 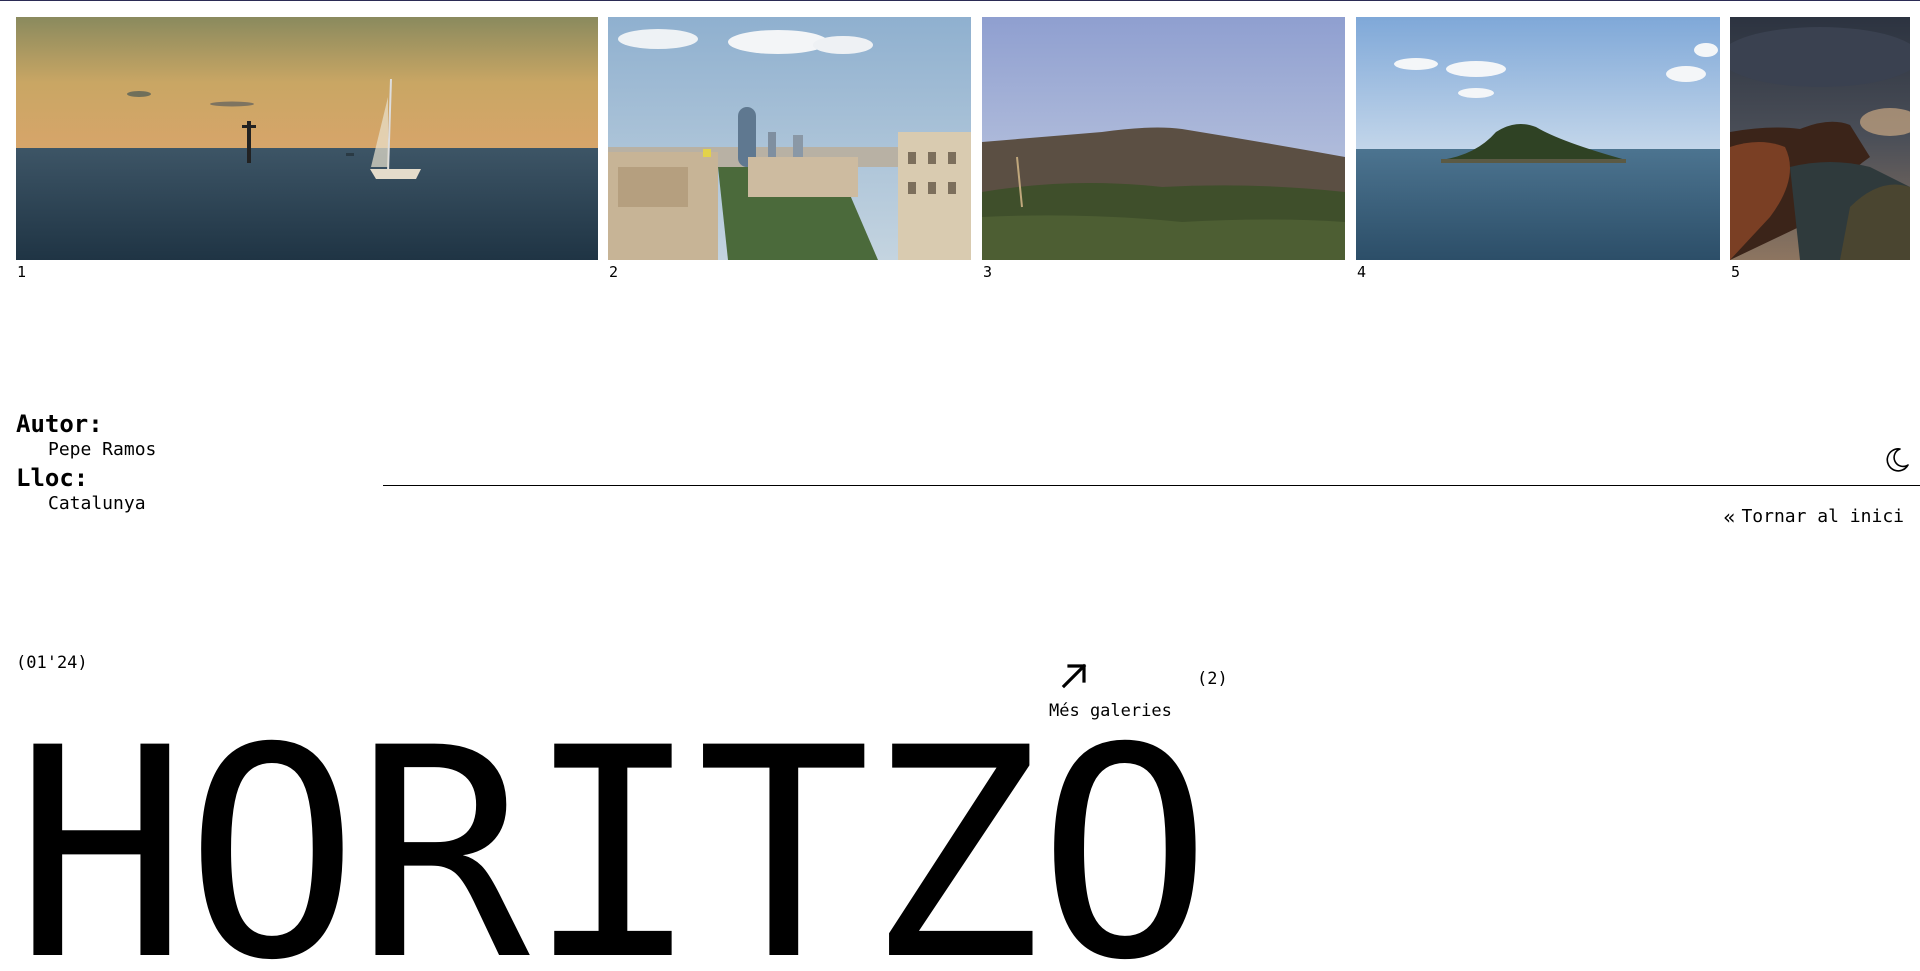 I want to click on gallery-meta: Autor: Pepe Ramos Lloc: Catalunya, so click(x=86, y=464).